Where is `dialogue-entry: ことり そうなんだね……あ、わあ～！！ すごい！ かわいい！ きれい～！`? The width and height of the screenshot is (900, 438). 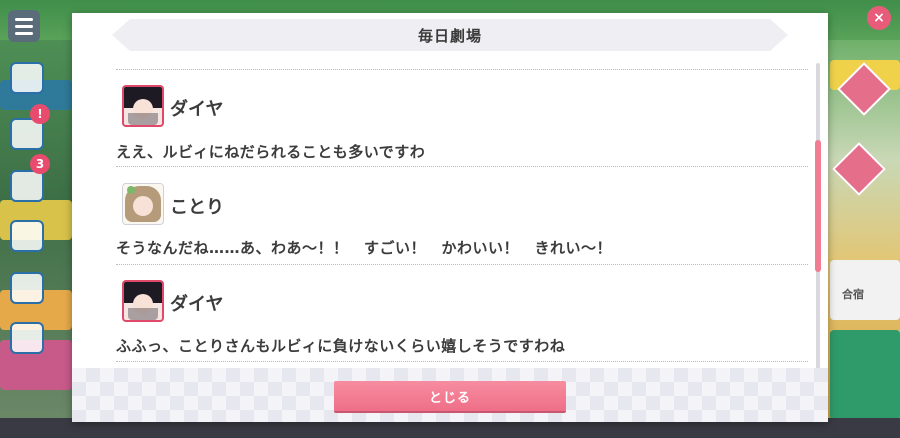
dialogue-entry: ことり そうなんだね……あ、わあ～！！ すごい！ かわいい！ きれい～！ is located at coordinates (462, 223).